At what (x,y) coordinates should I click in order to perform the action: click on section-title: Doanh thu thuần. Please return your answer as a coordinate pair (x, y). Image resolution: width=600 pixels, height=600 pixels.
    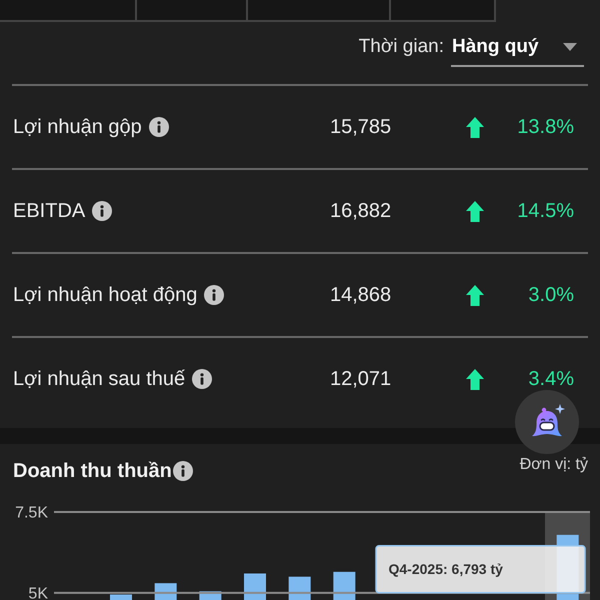
    Looking at the image, I should click on (92, 471).